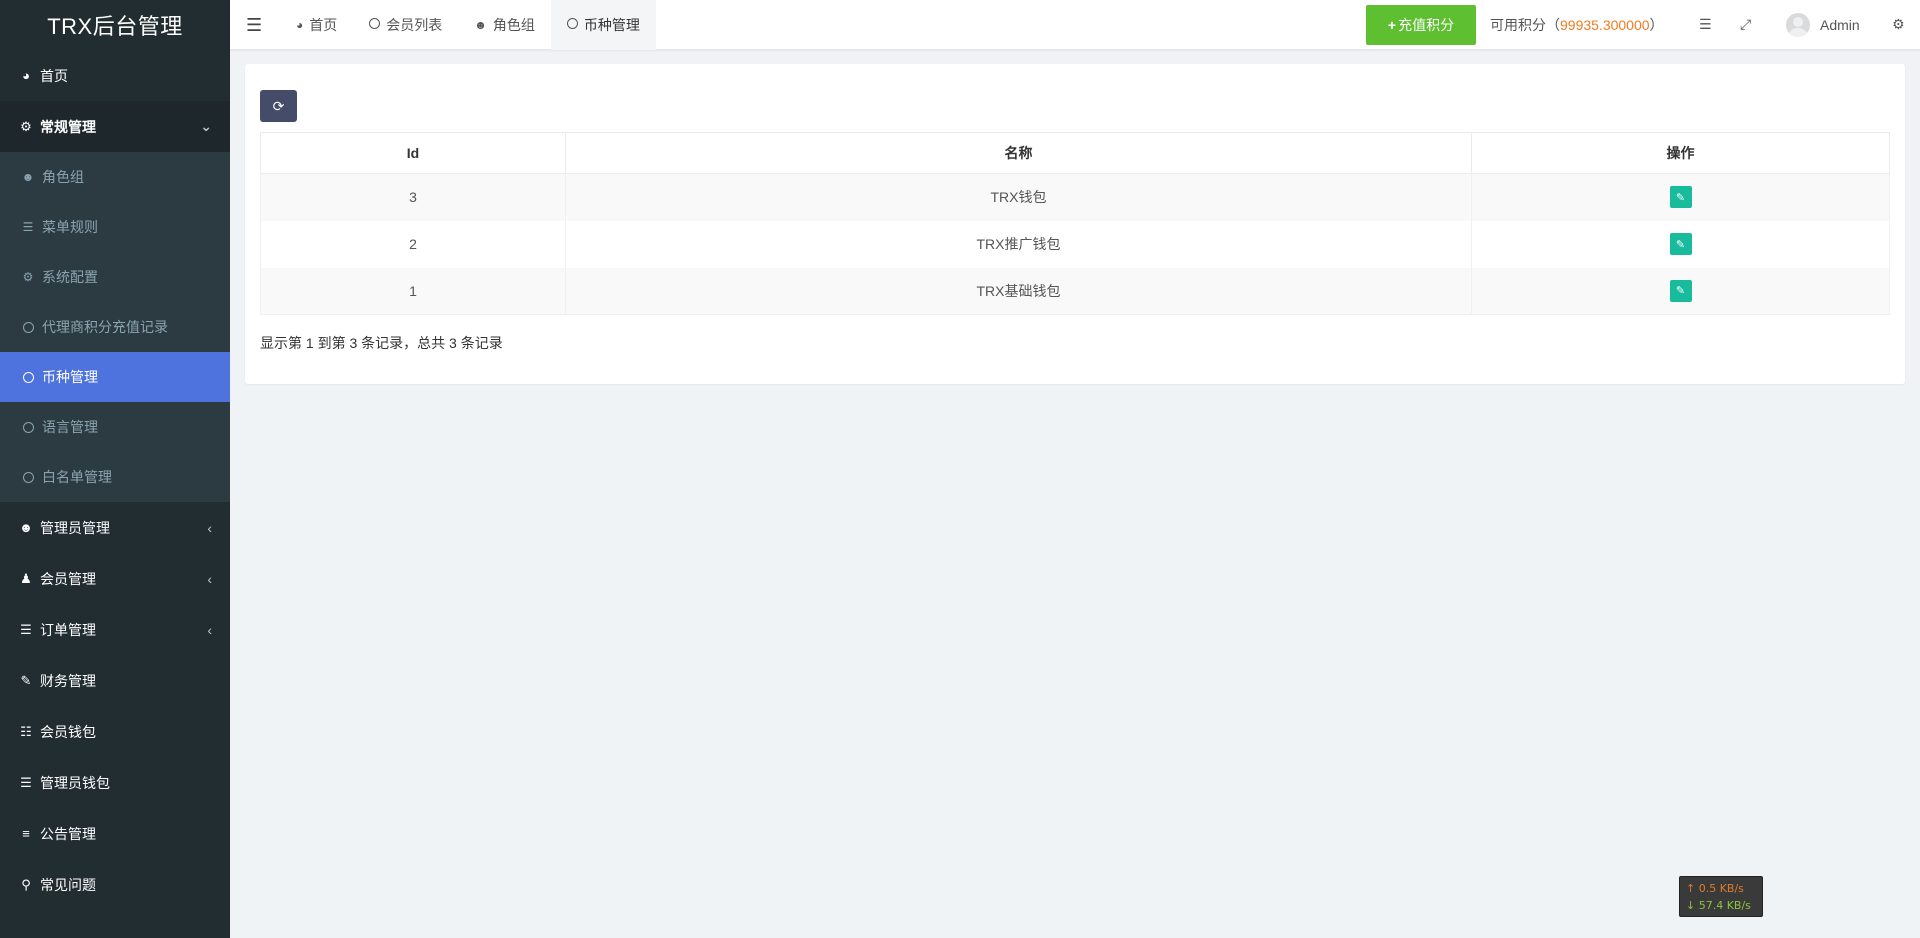 The width and height of the screenshot is (1920, 938). Describe the element at coordinates (75, 782) in the screenshot. I see `sidebar-item-label: 管理员钱包` at that location.